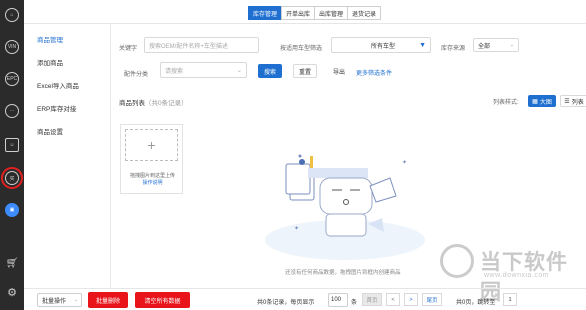 The image size is (586, 310). I want to click on empty-state-illustration: ✦ ✦, so click(345, 207).